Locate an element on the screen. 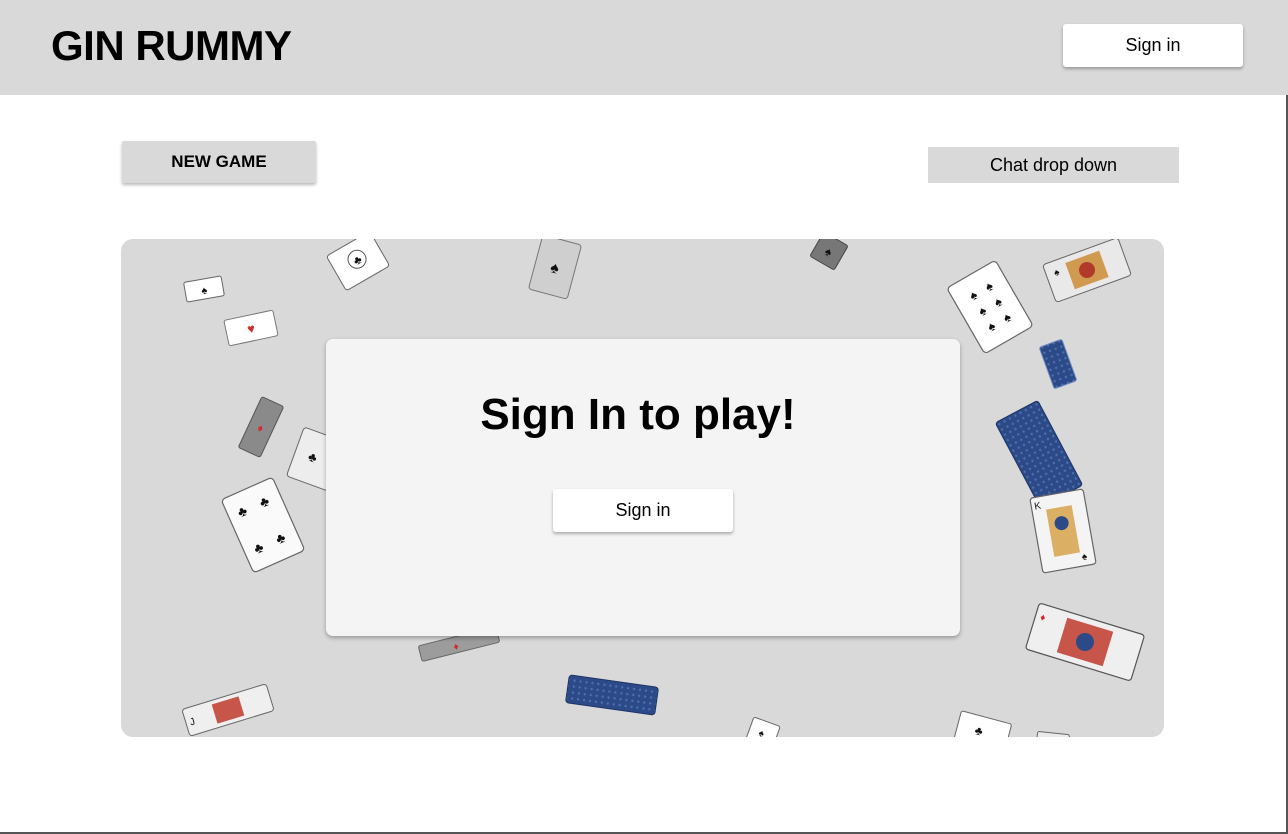  card-face-spade: ♠ ♠ ♠ ♠ ♠ ♠ is located at coordinates (990, 307).